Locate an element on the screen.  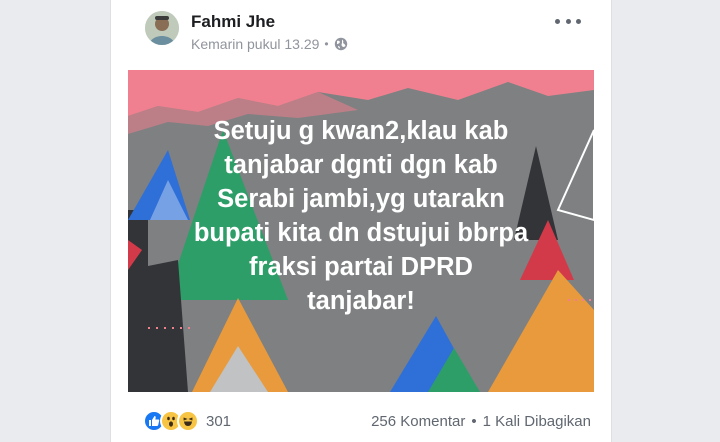
post-text-line: fraksi partai DPRD is located at coordinates (361, 267).